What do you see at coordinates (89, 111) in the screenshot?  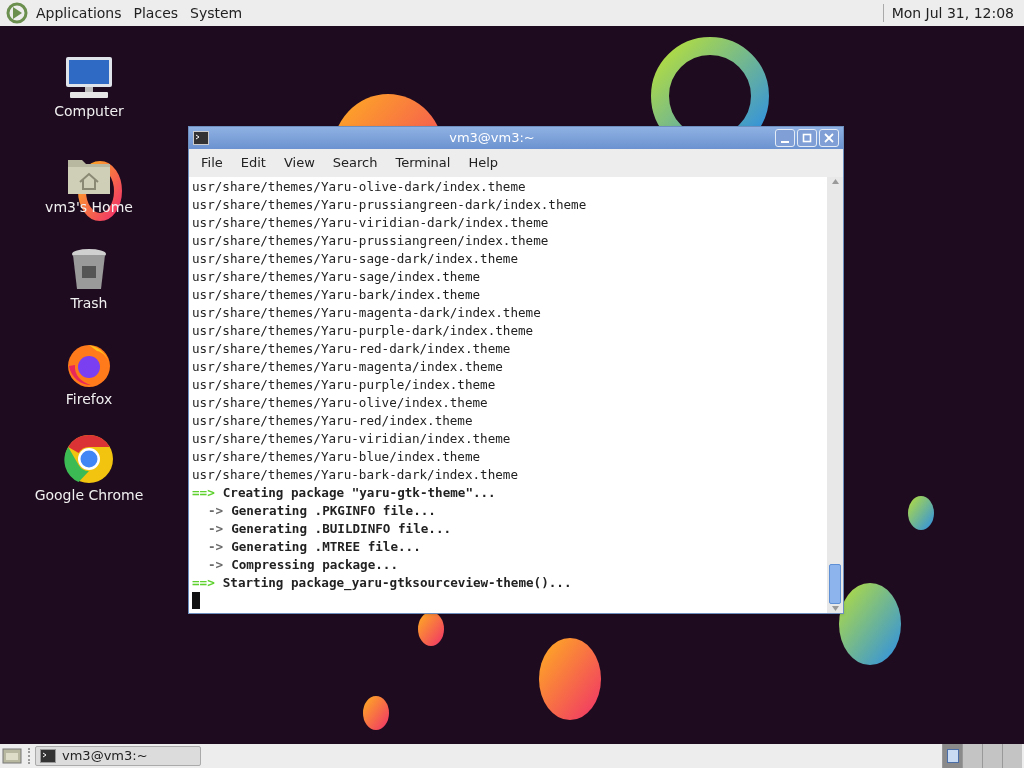 I see `desktop-icon-label: Computer` at bounding box center [89, 111].